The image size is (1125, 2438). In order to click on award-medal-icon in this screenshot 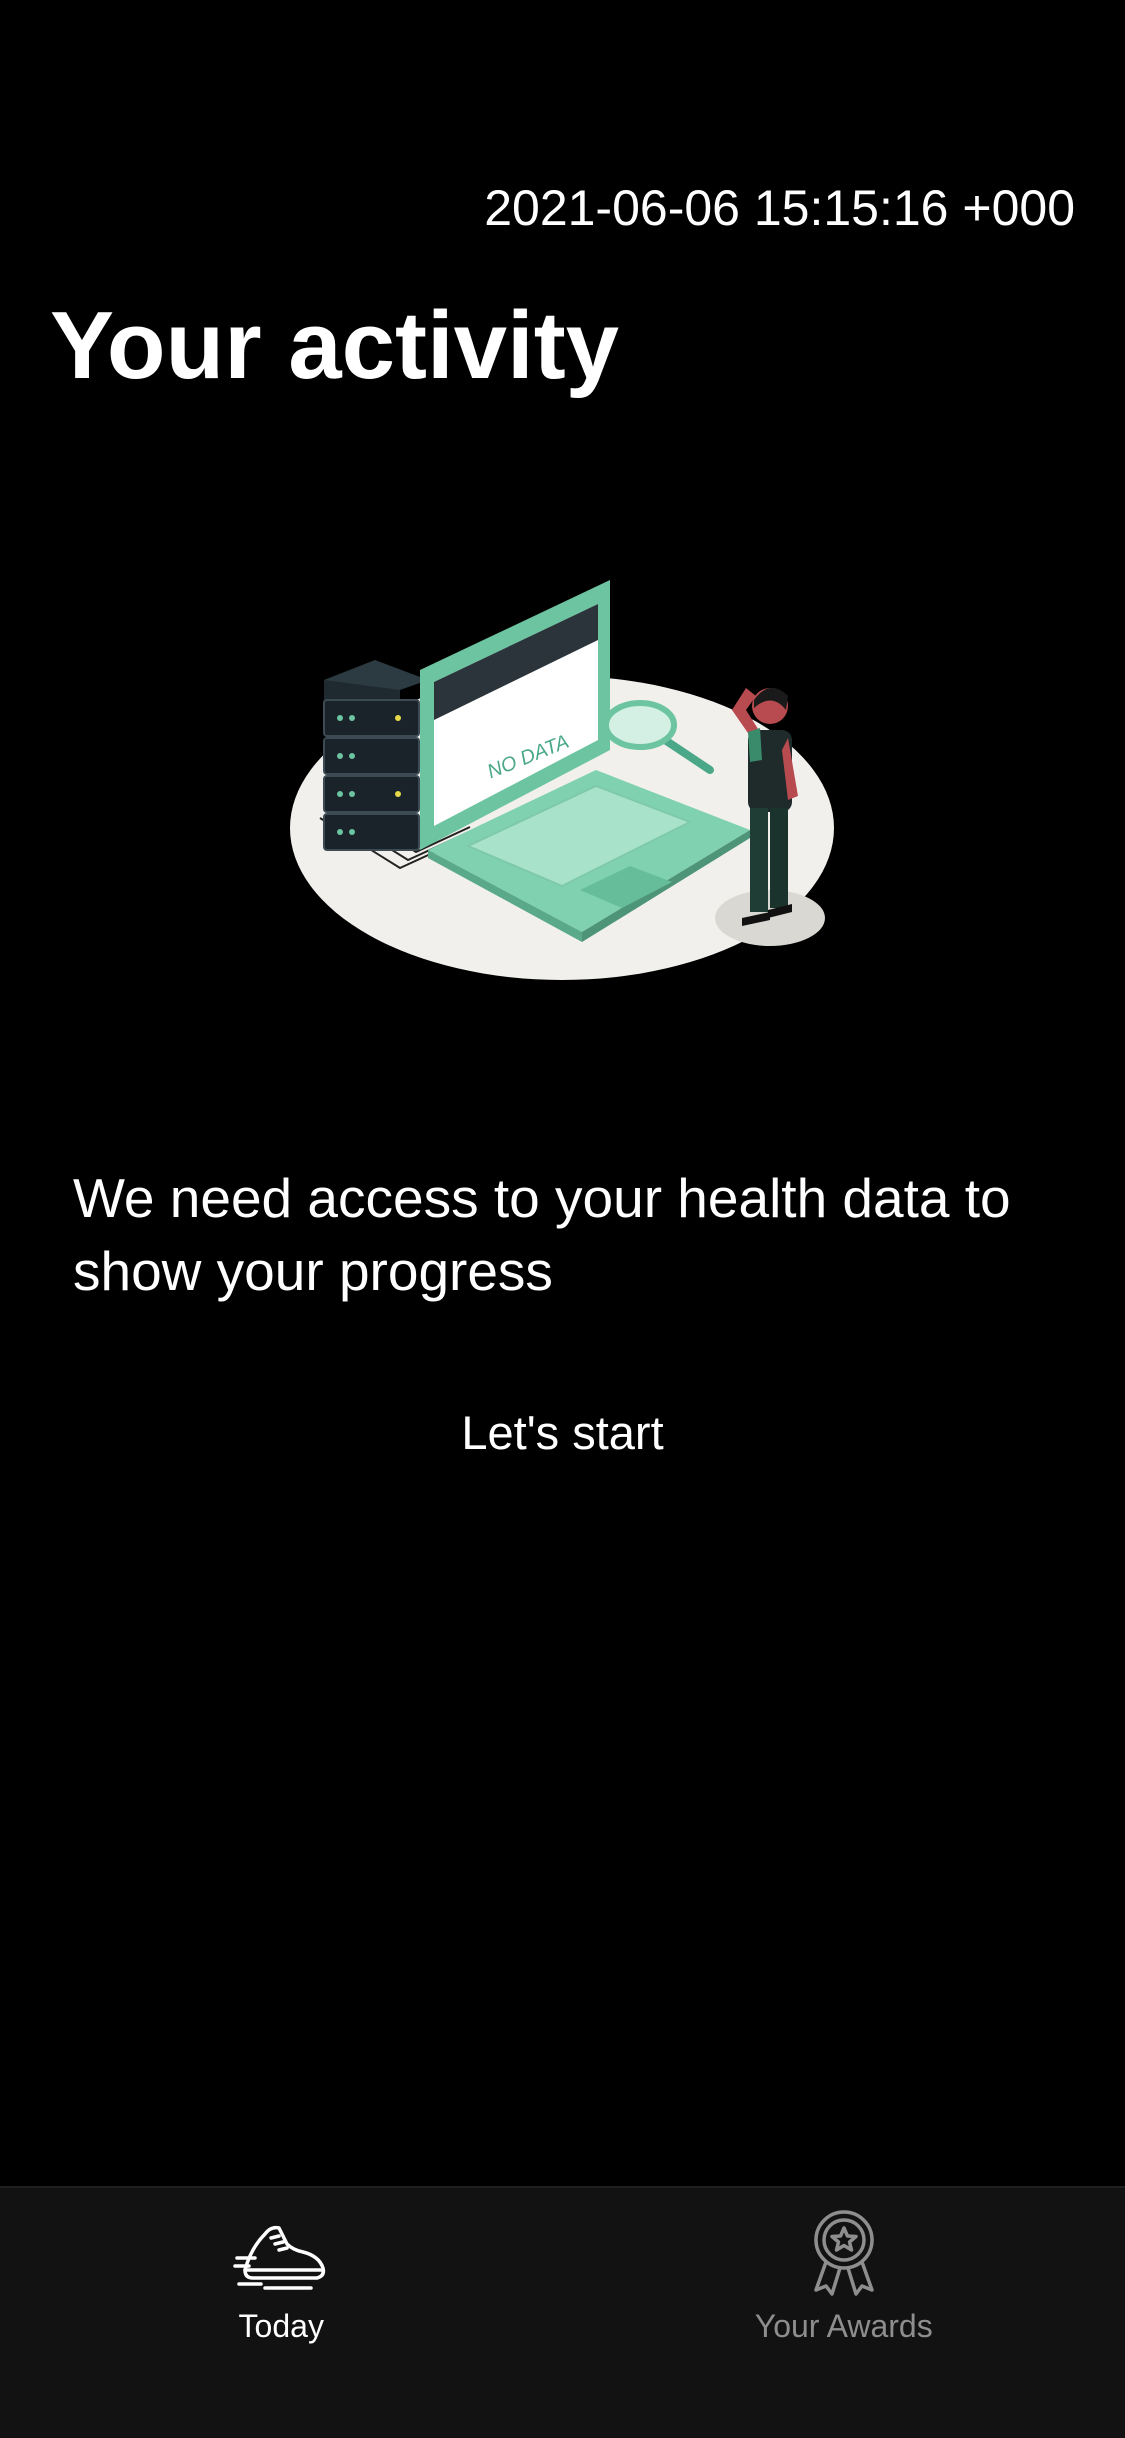, I will do `click(844, 2253)`.